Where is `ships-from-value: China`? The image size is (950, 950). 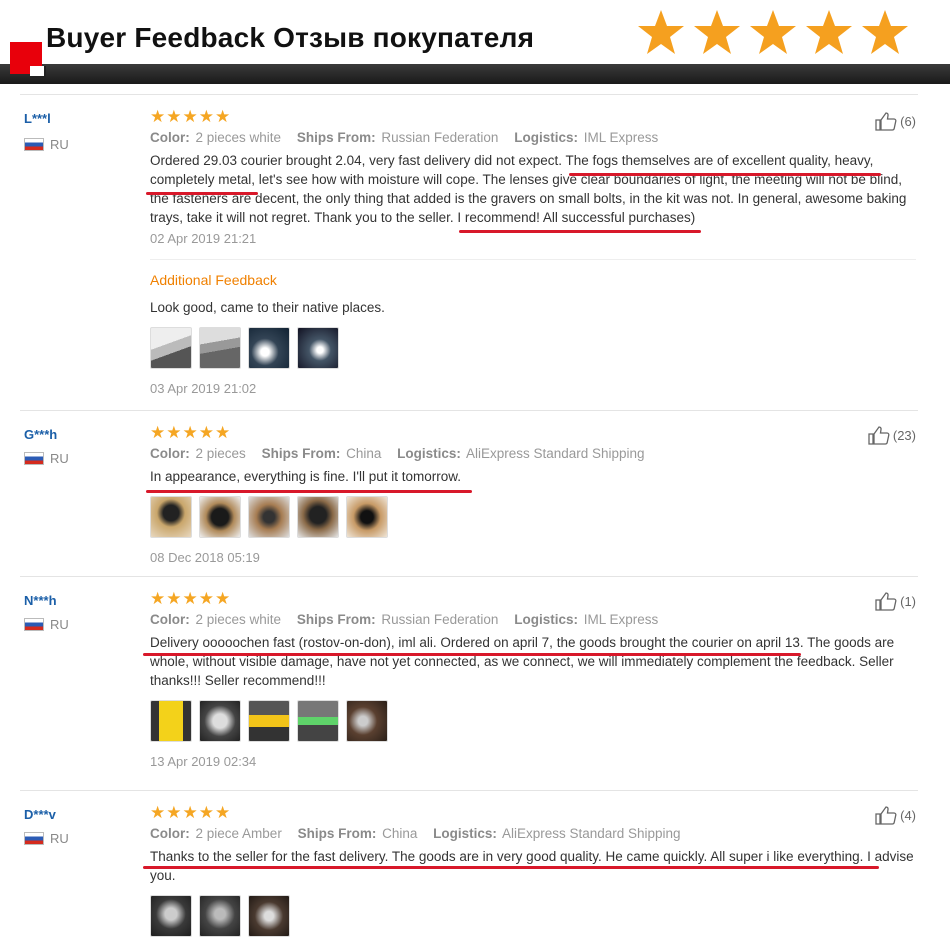
ships-from-value: China is located at coordinates (400, 833).